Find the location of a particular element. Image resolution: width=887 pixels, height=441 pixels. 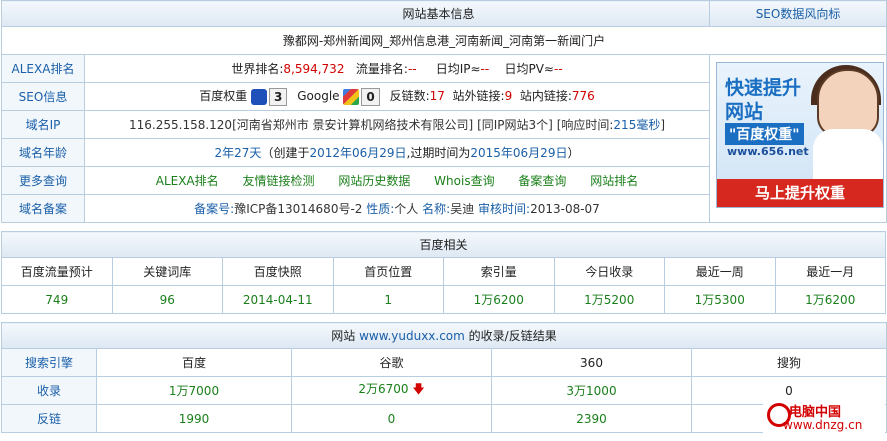

icp-label: 域名备案 is located at coordinates (43, 208).